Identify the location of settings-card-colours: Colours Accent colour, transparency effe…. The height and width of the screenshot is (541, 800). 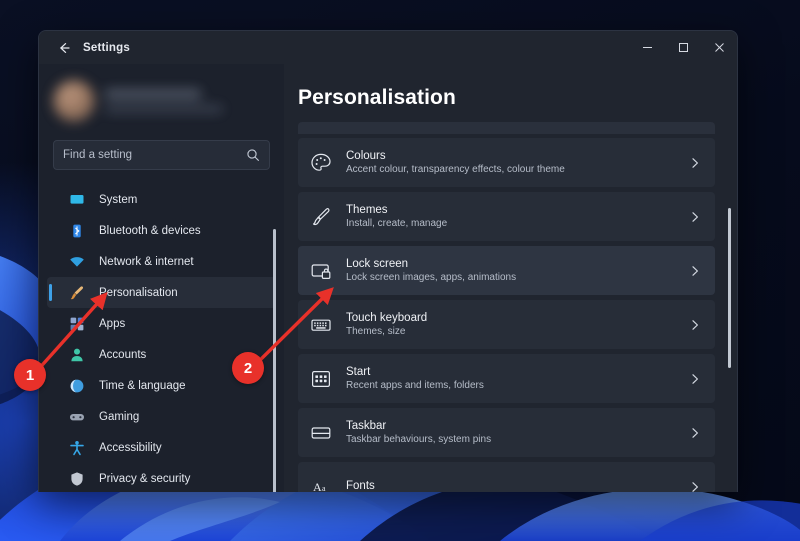
(506, 162).